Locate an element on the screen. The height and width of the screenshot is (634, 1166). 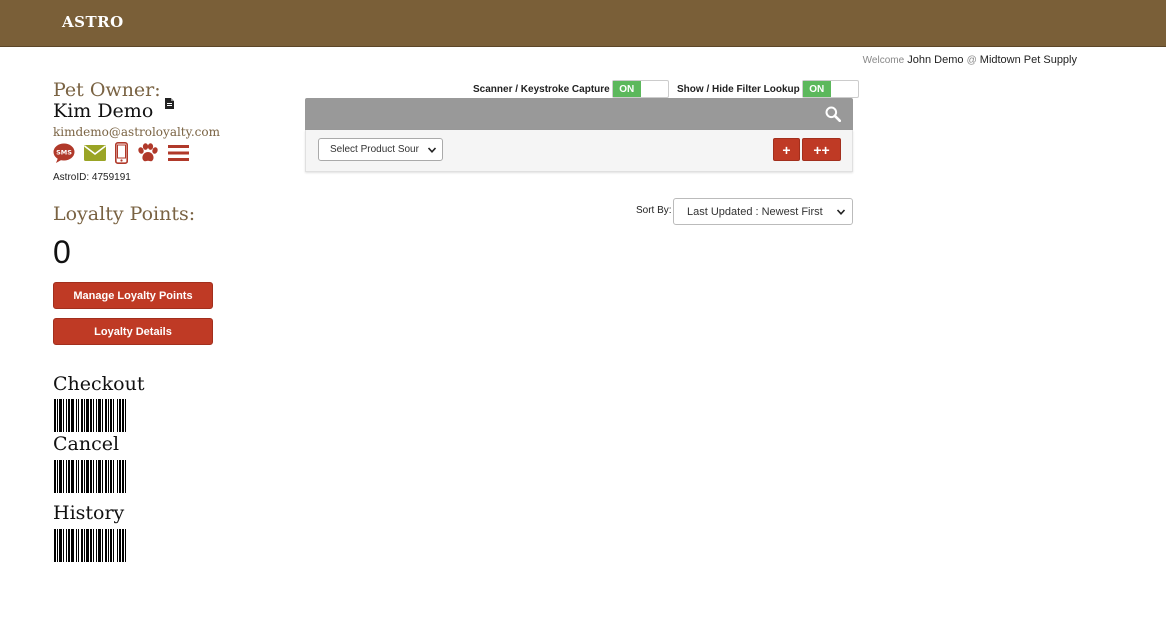
envelope-icon is located at coordinates (95, 153).